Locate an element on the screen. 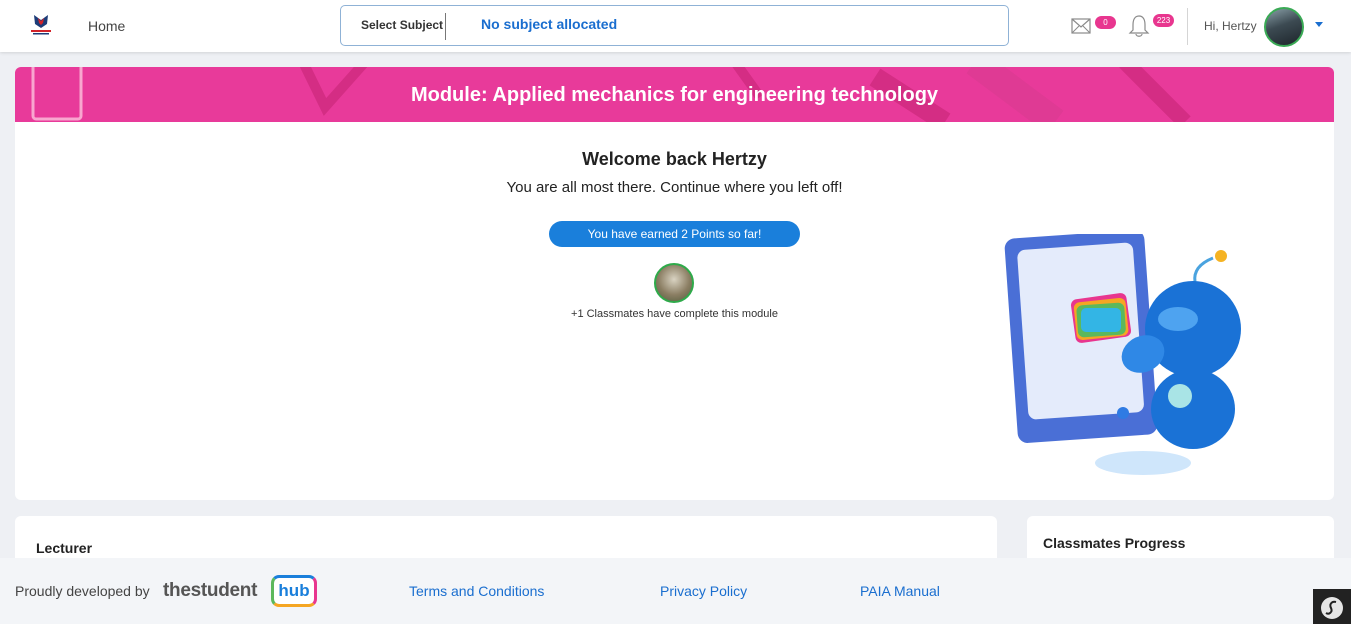 The width and height of the screenshot is (1351, 624). mail-count-badge: 0 is located at coordinates (1105, 22).